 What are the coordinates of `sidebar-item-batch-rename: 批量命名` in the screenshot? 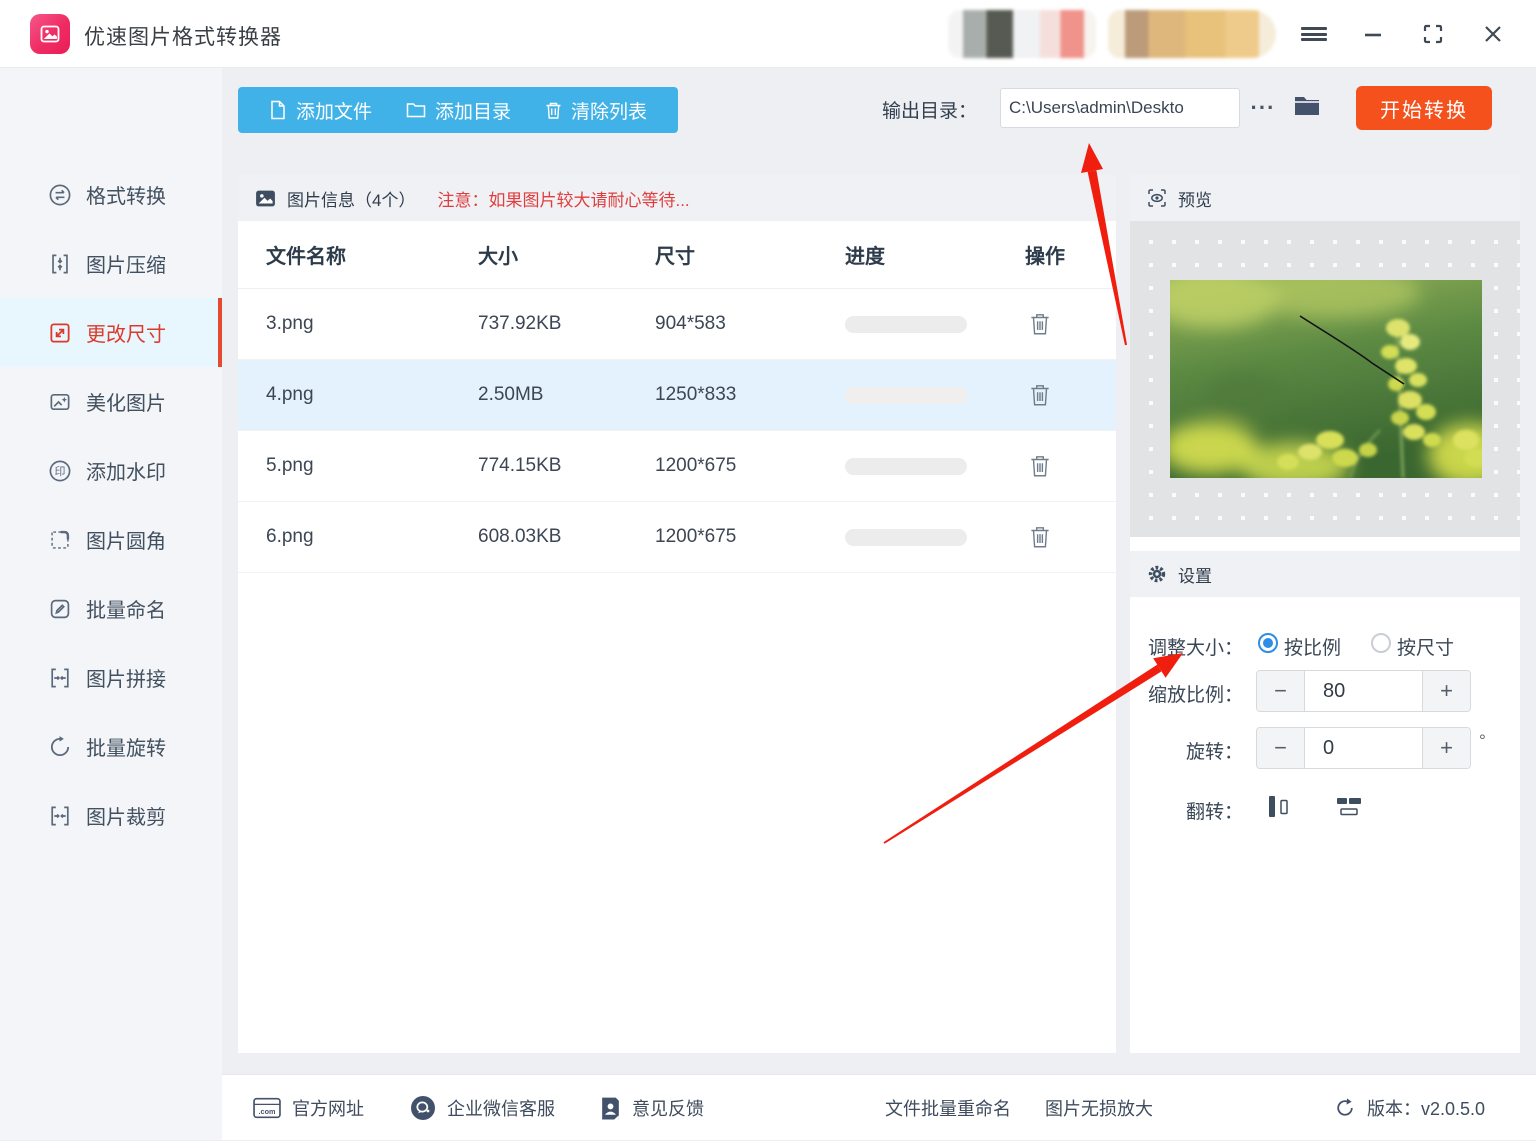 It's located at (111, 608).